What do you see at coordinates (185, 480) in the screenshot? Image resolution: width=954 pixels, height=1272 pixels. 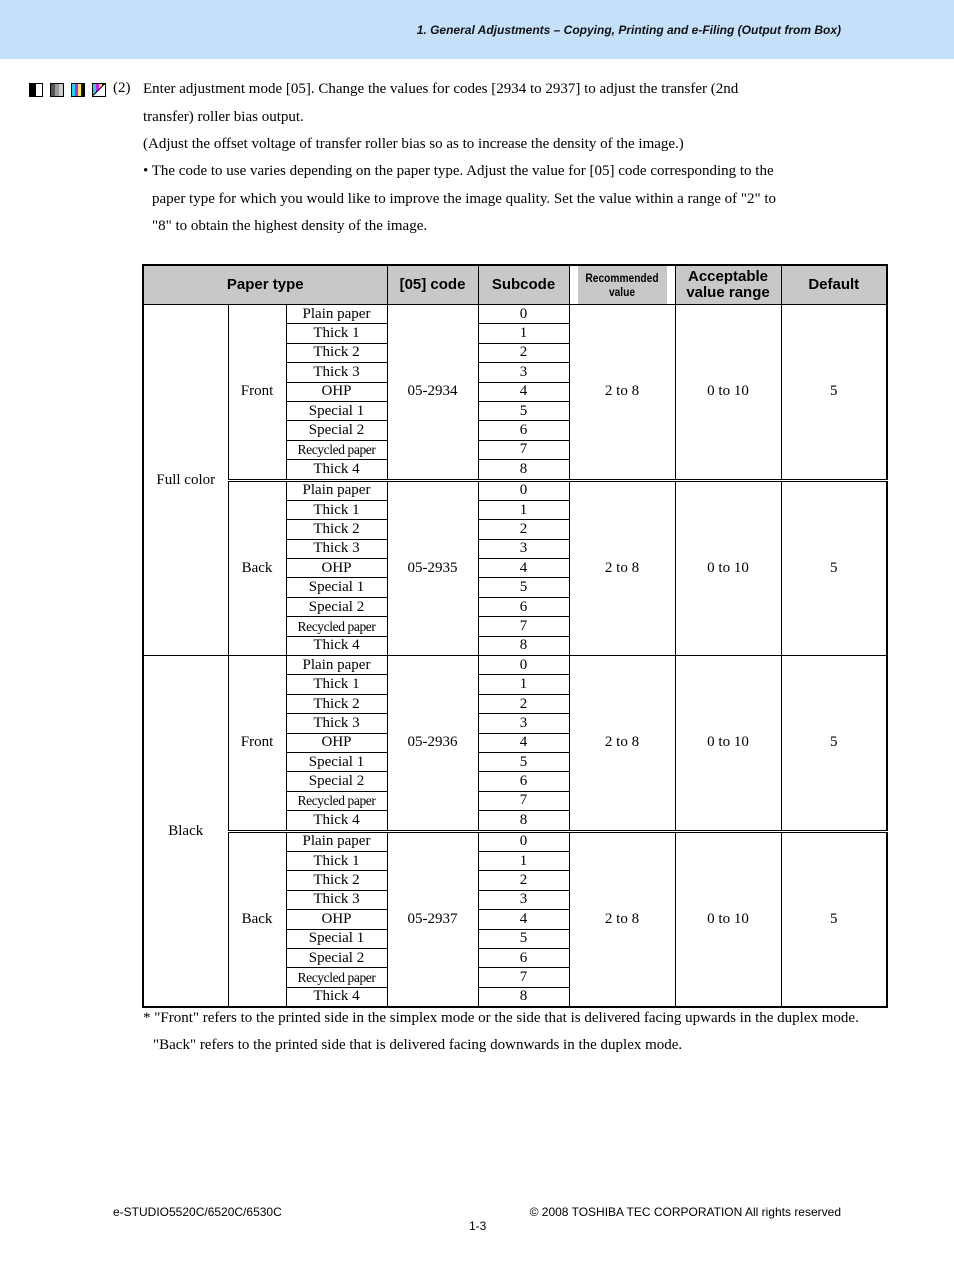 I see `color-mode-cell: Full color` at bounding box center [185, 480].